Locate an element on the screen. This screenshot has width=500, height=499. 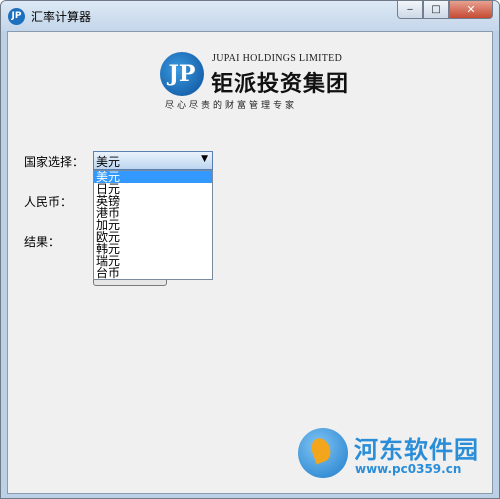
country-select-value: 美元 is located at coordinates (108, 162).